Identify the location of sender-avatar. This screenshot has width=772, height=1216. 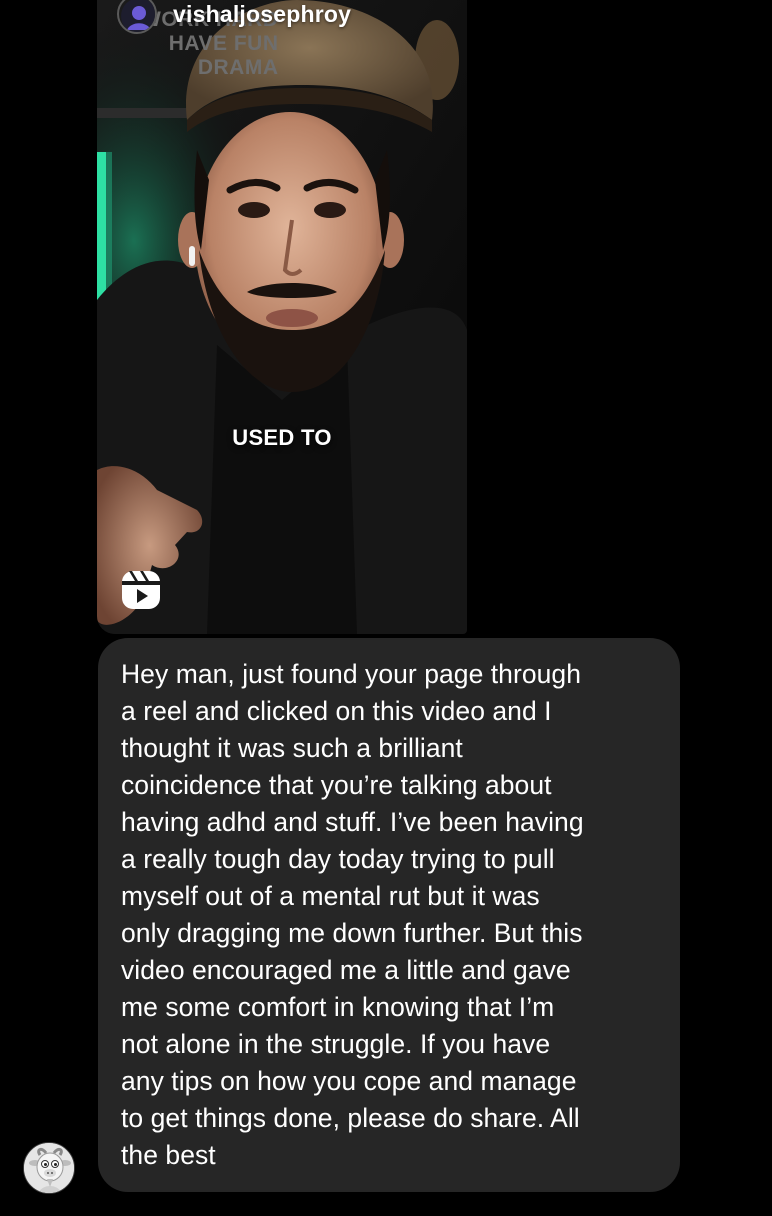
(49, 1168).